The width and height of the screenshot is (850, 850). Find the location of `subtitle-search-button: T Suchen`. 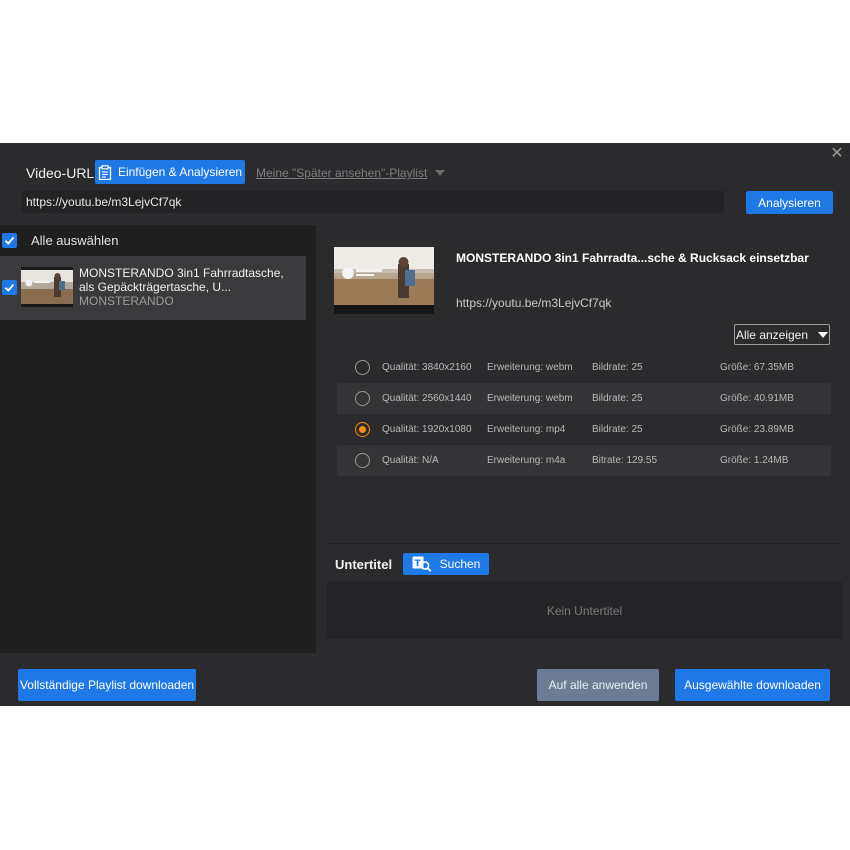

subtitle-search-button: T Suchen is located at coordinates (446, 564).